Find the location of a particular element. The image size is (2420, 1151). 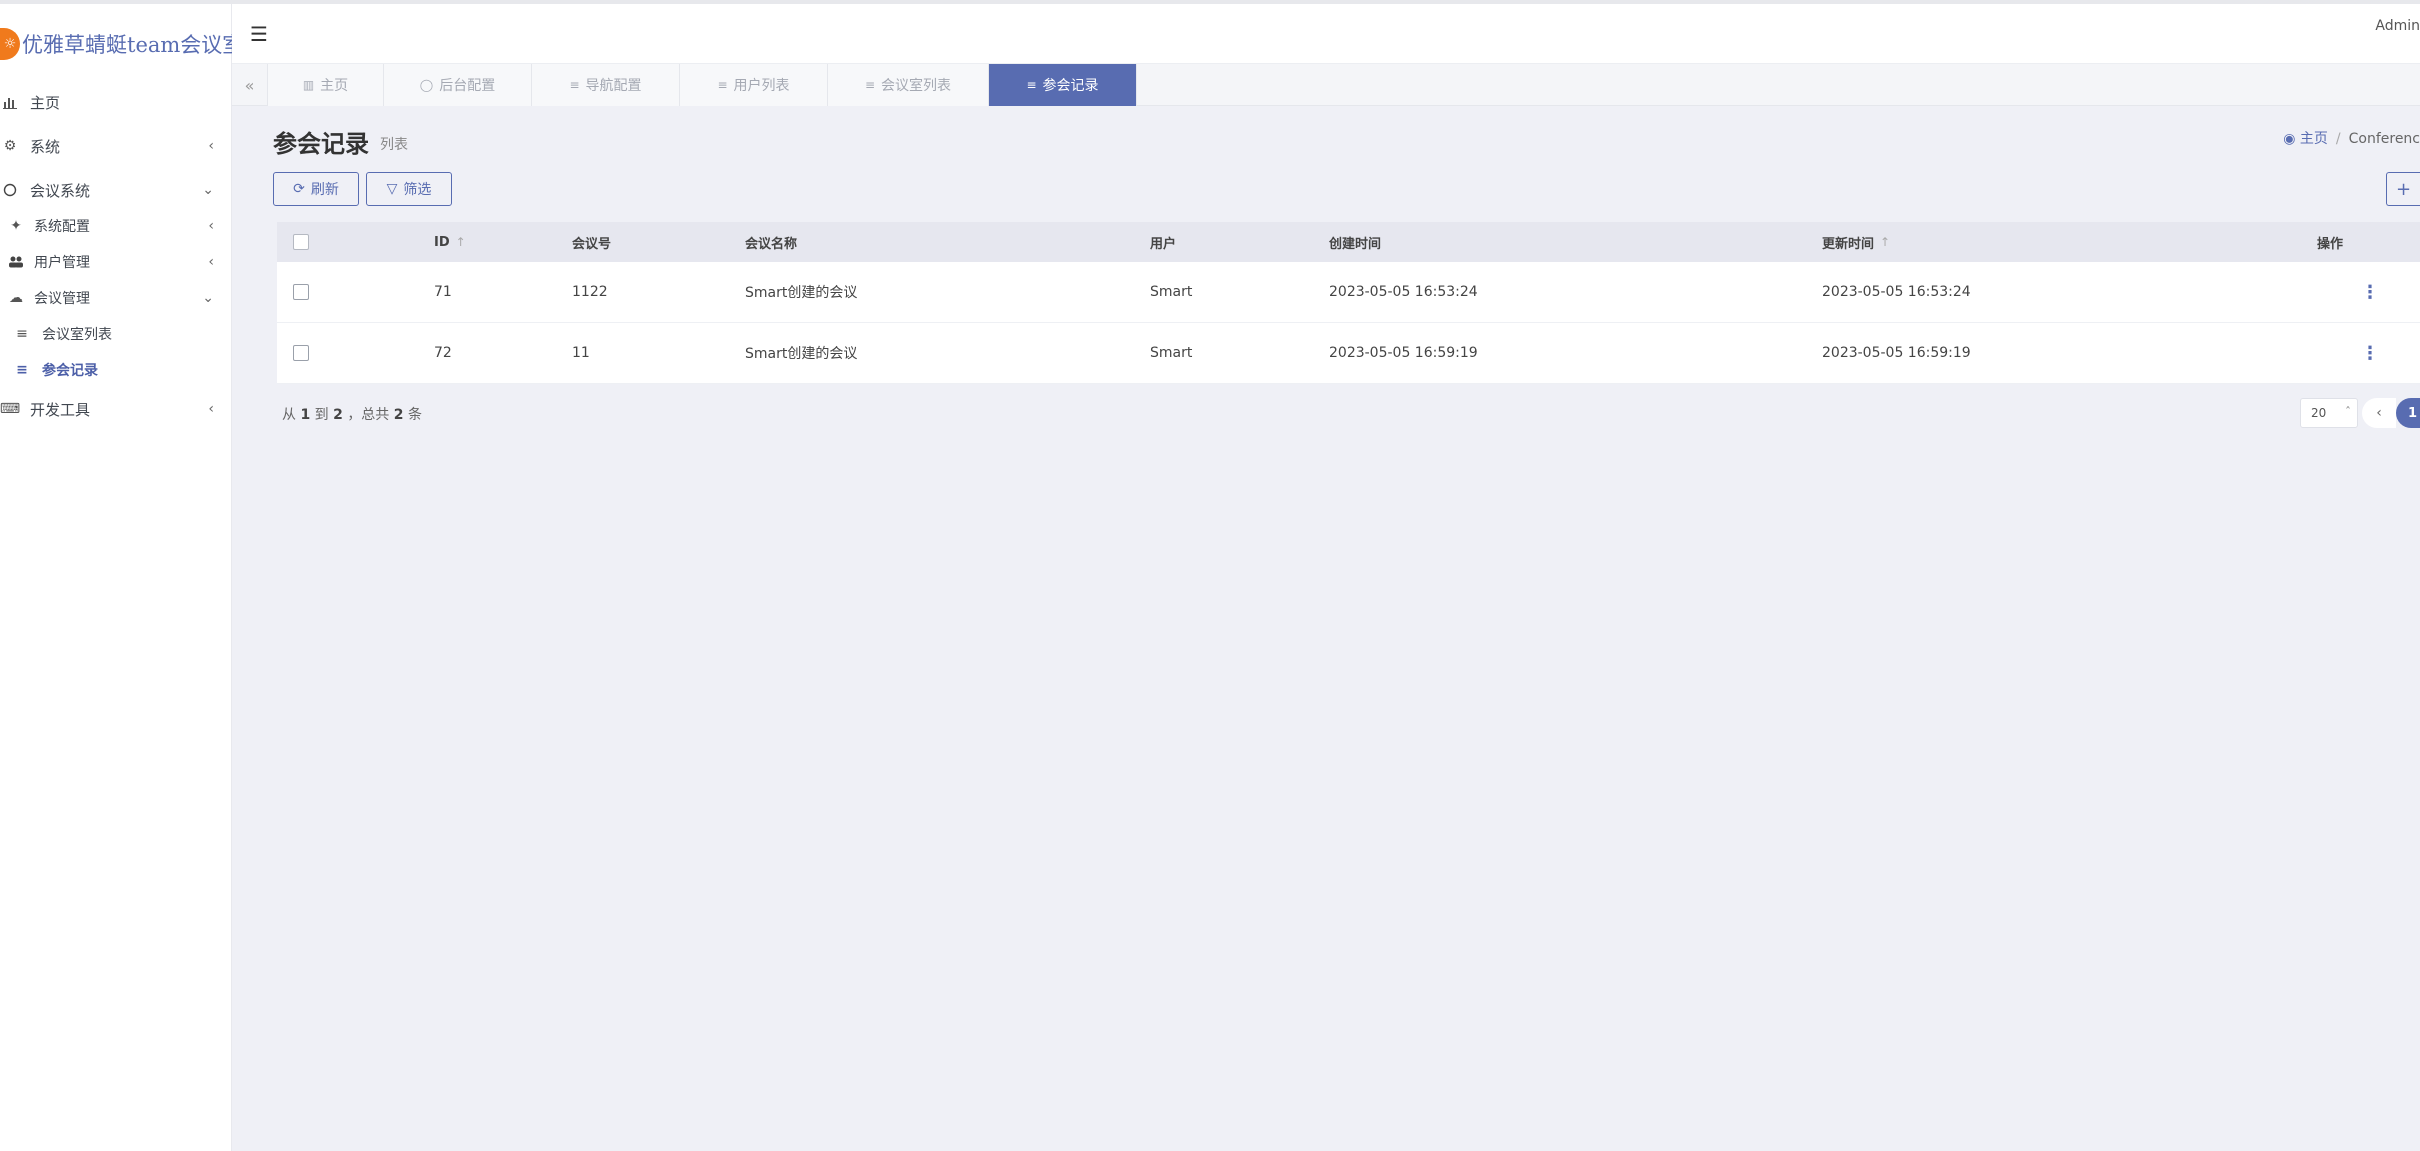

user-menu: Admin is located at coordinates (2397, 26).